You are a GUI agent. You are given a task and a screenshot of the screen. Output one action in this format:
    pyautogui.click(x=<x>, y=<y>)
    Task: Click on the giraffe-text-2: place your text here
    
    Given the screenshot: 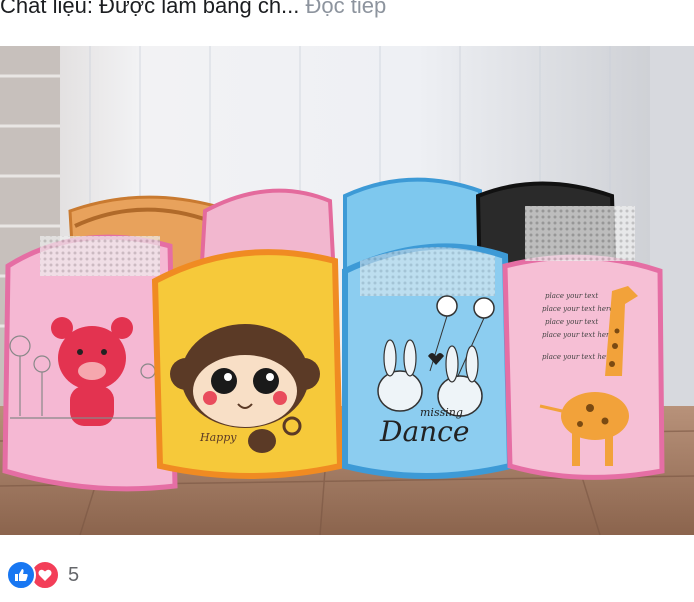 What is the action you would take?
    pyautogui.click(x=578, y=309)
    